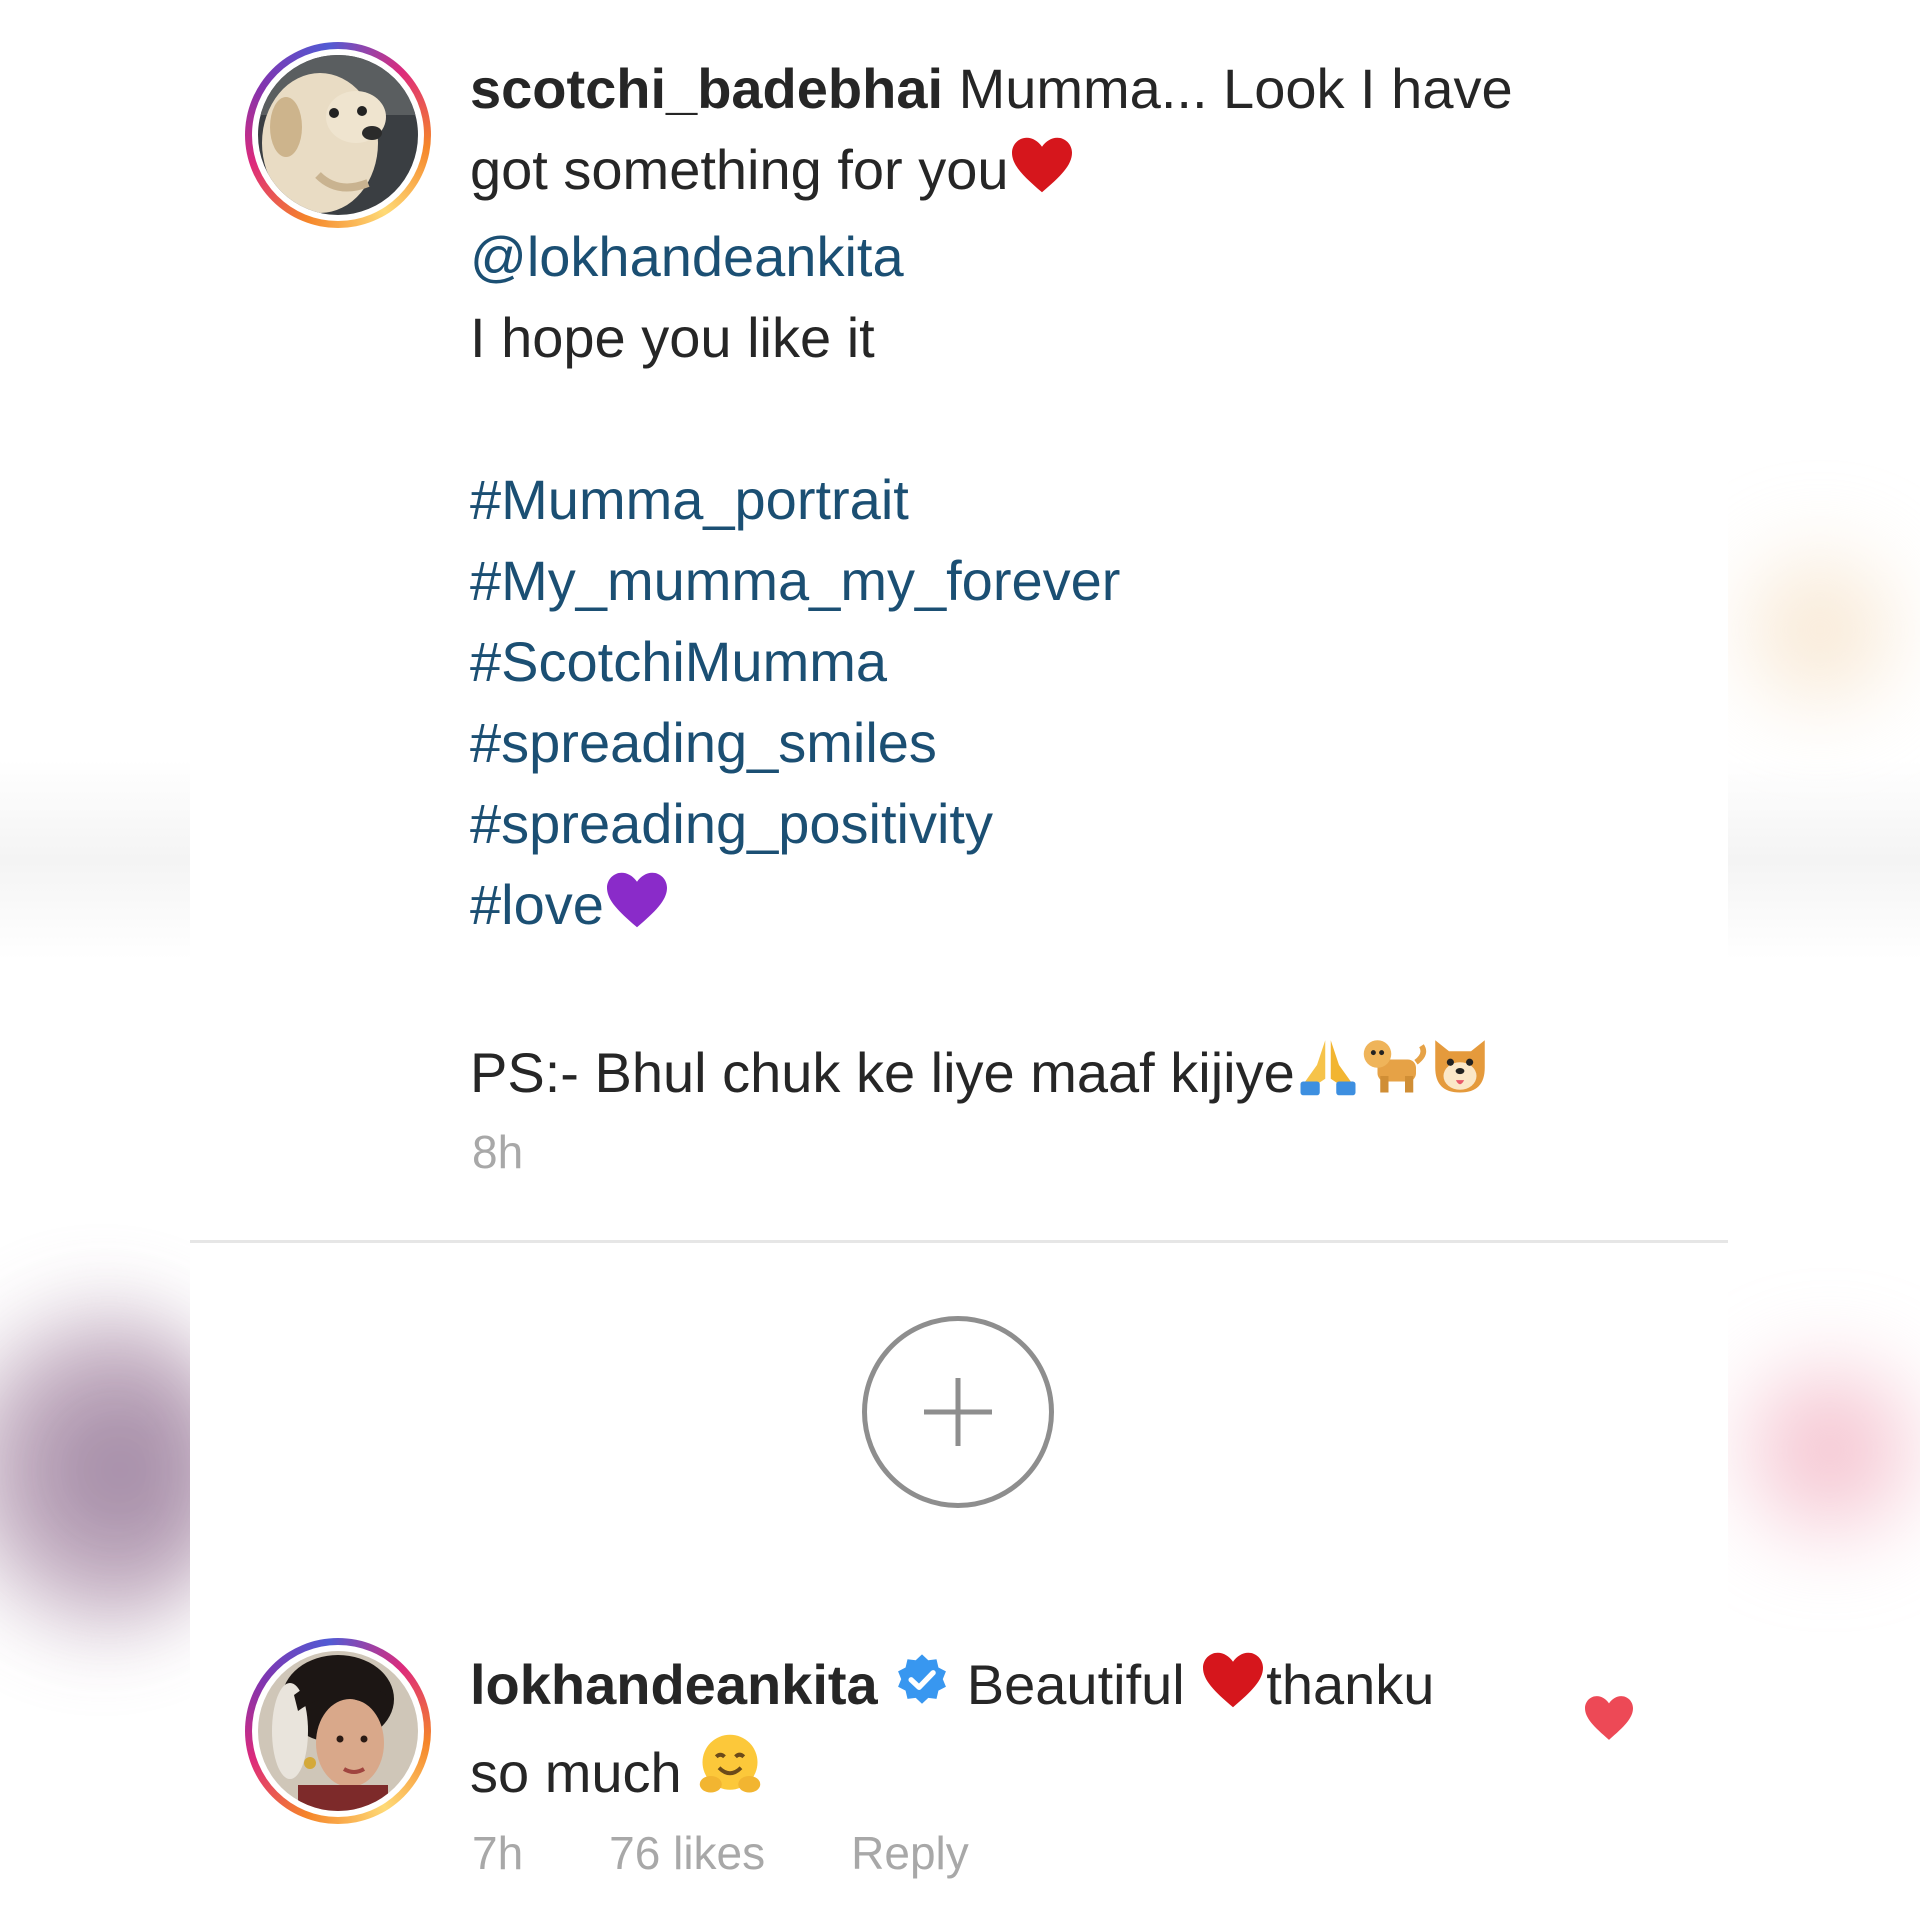 This screenshot has height=1920, width=1920. What do you see at coordinates (1350, 1684) in the screenshot?
I see `comment-body: thanku` at bounding box center [1350, 1684].